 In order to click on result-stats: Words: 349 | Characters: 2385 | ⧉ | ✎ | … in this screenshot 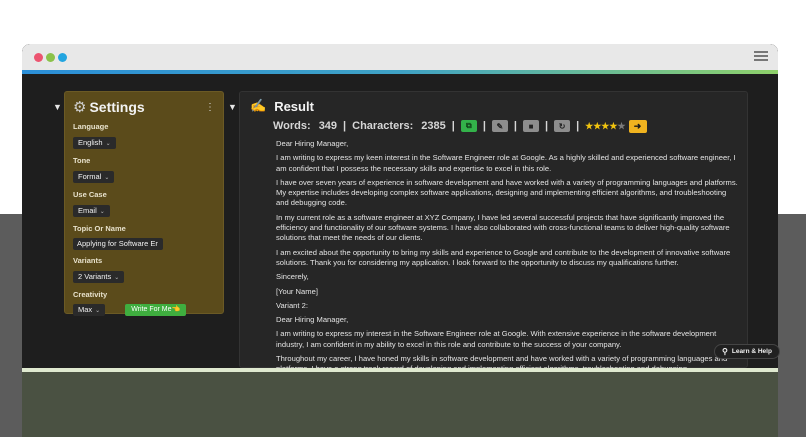, I will do `click(460, 126)`.